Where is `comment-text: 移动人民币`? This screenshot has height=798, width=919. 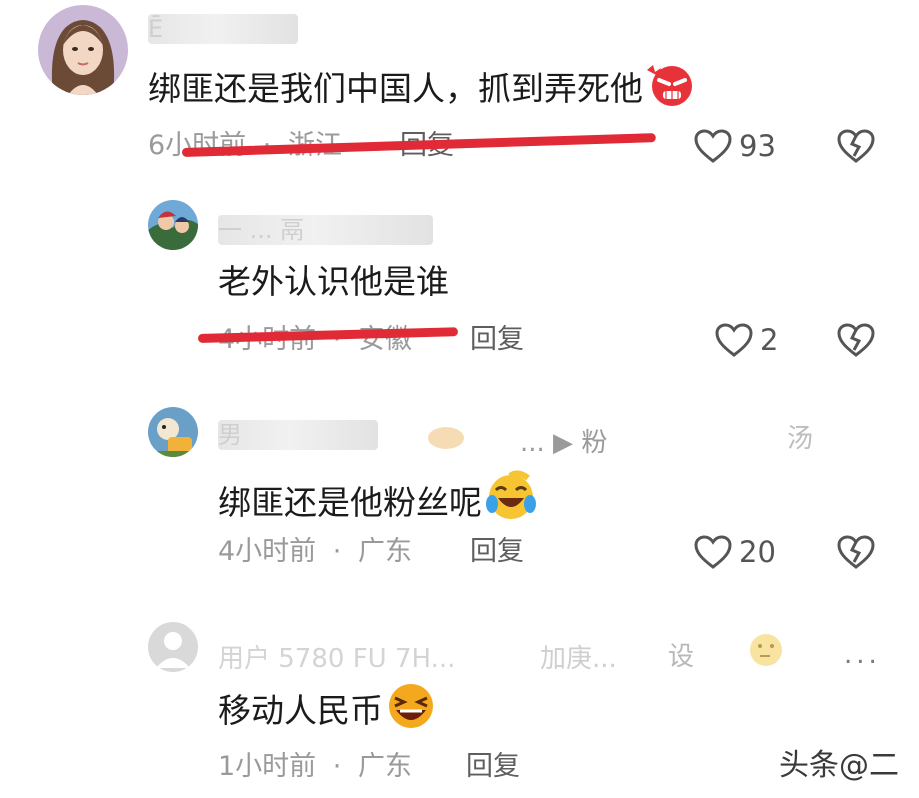 comment-text: 移动人民币 is located at coordinates (327, 710).